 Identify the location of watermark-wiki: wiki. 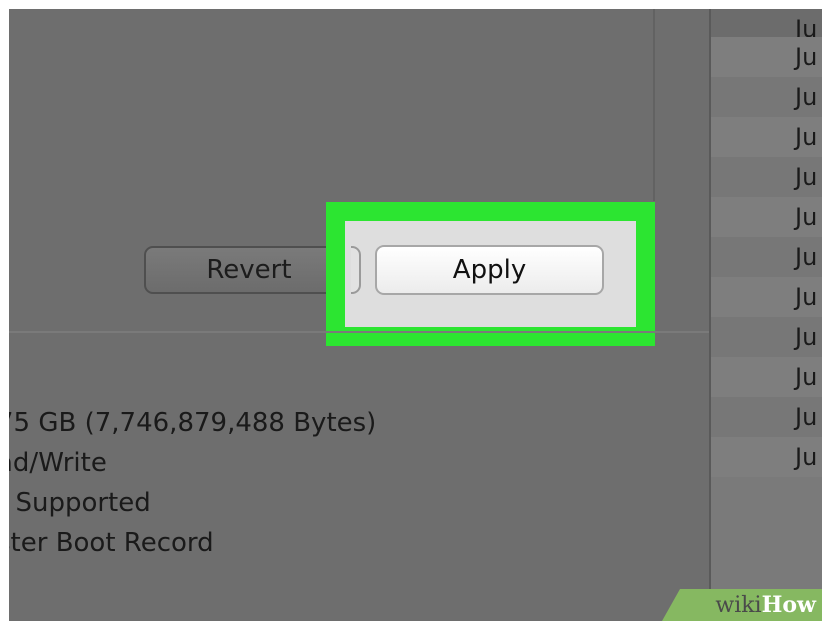
(738, 605).